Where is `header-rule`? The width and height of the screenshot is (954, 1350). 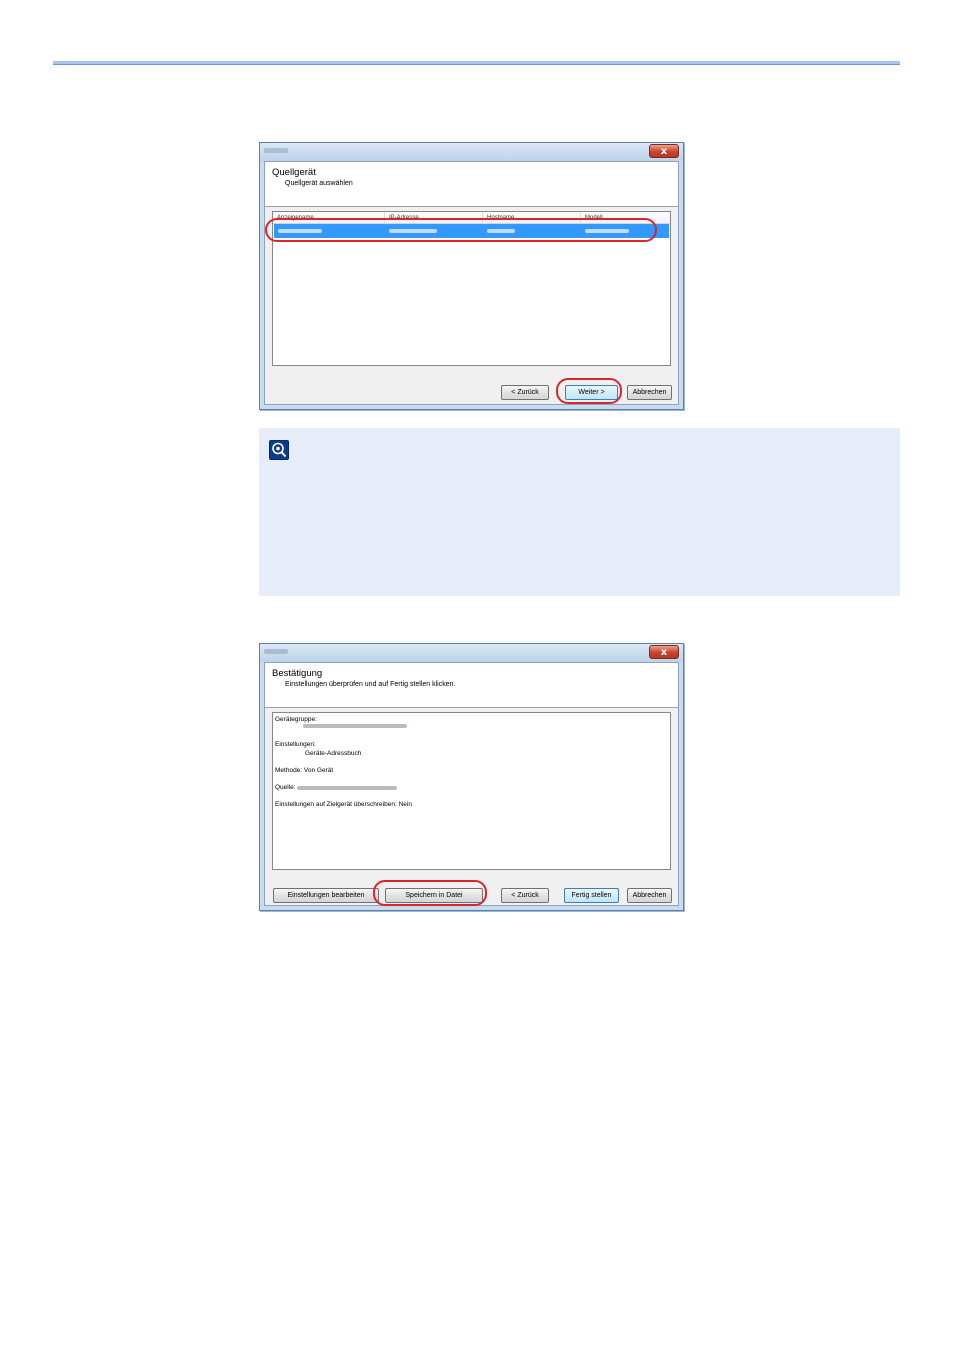 header-rule is located at coordinates (476, 63).